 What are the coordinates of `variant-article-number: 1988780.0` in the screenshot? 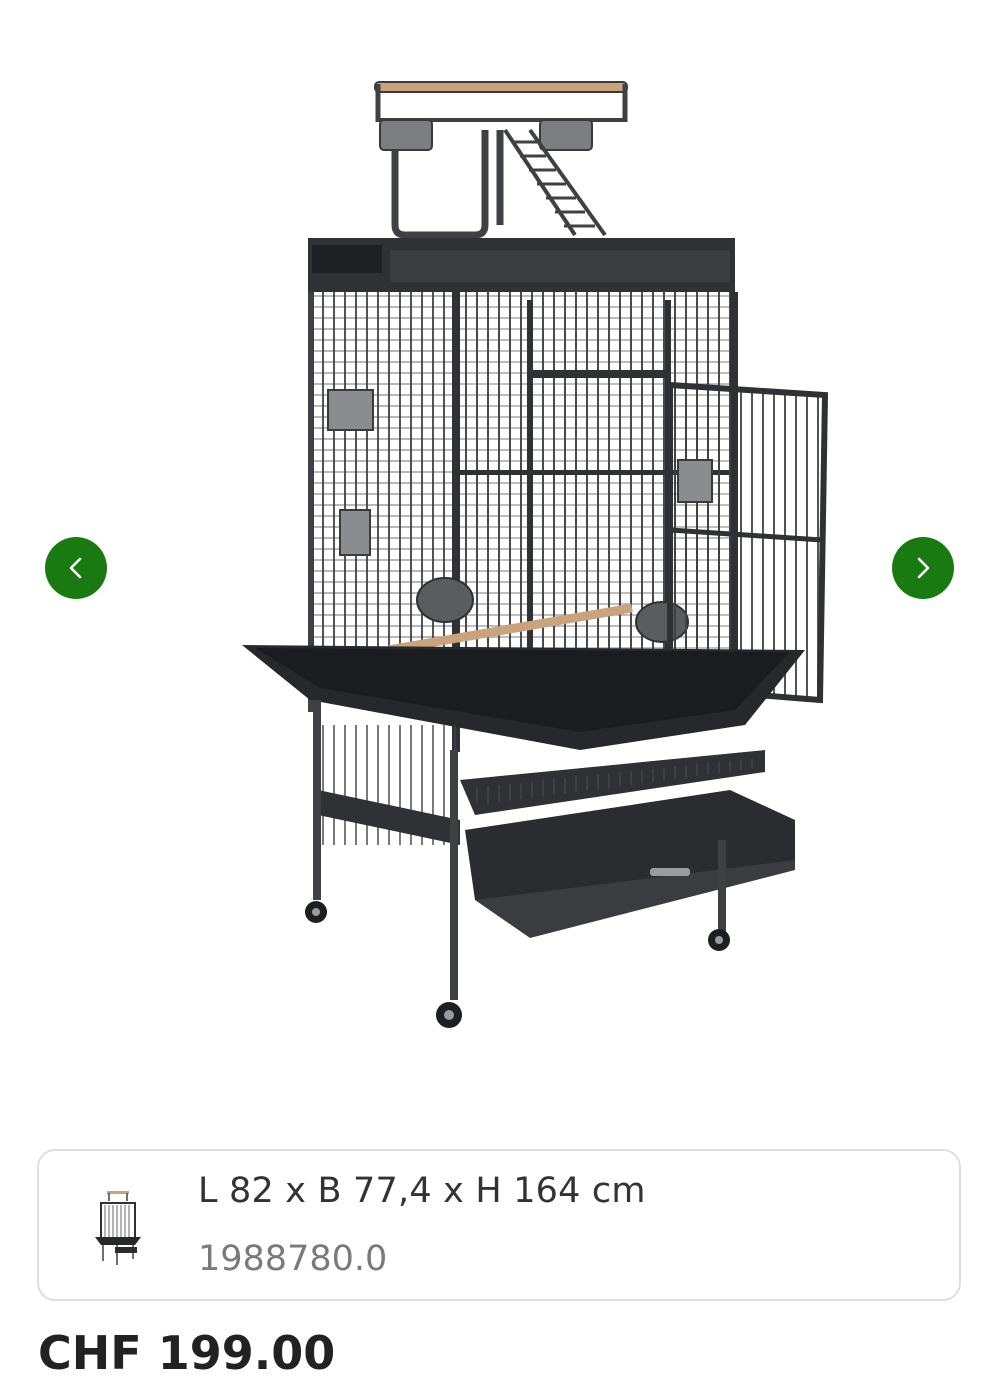 It's located at (293, 1259).